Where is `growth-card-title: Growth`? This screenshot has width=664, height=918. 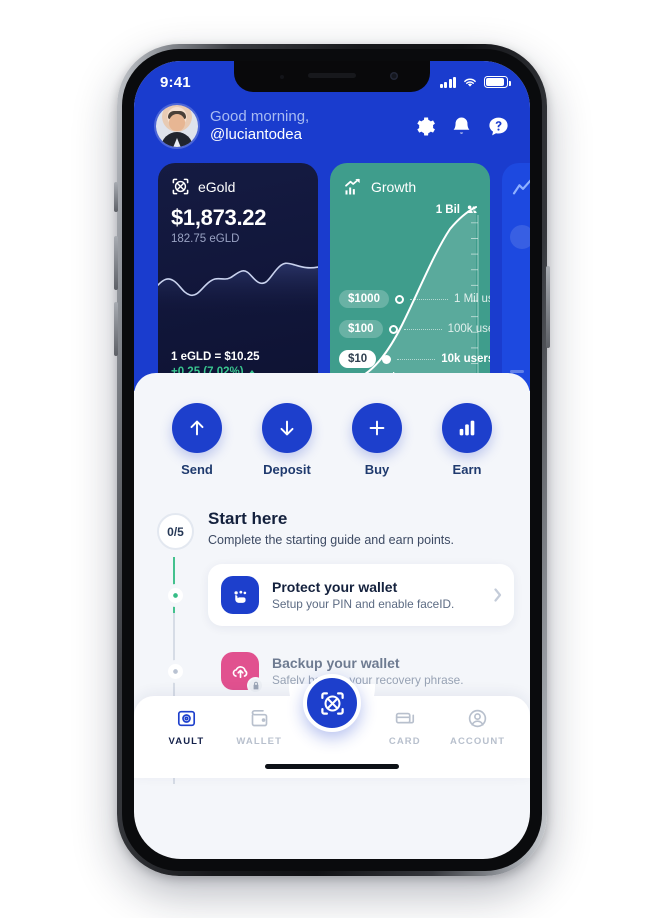
growth-card-title: Growth is located at coordinates (394, 187).